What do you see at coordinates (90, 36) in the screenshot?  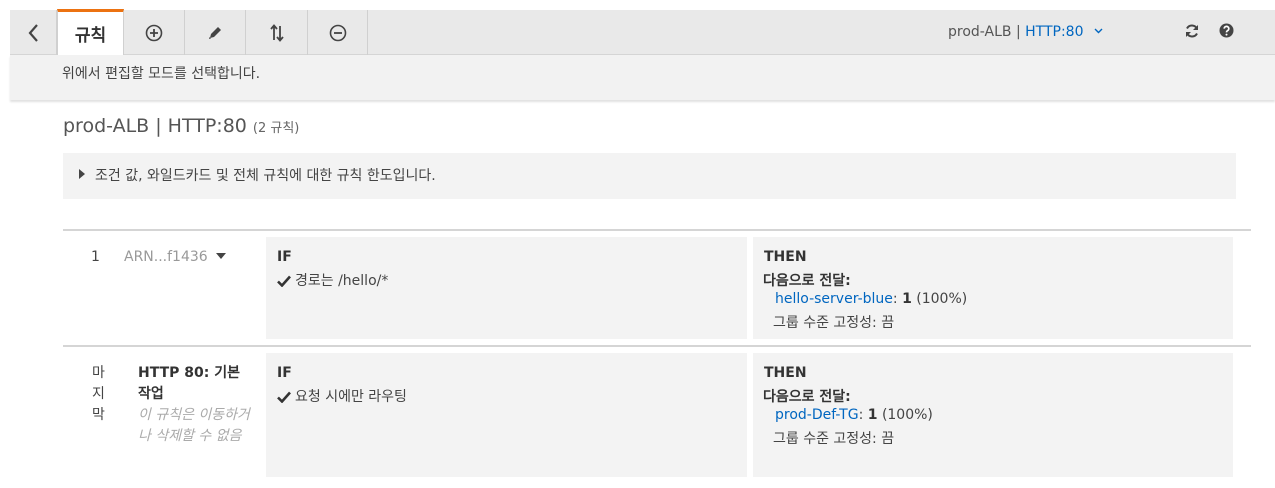 I see `tab-rules-label: 규칙` at bounding box center [90, 36].